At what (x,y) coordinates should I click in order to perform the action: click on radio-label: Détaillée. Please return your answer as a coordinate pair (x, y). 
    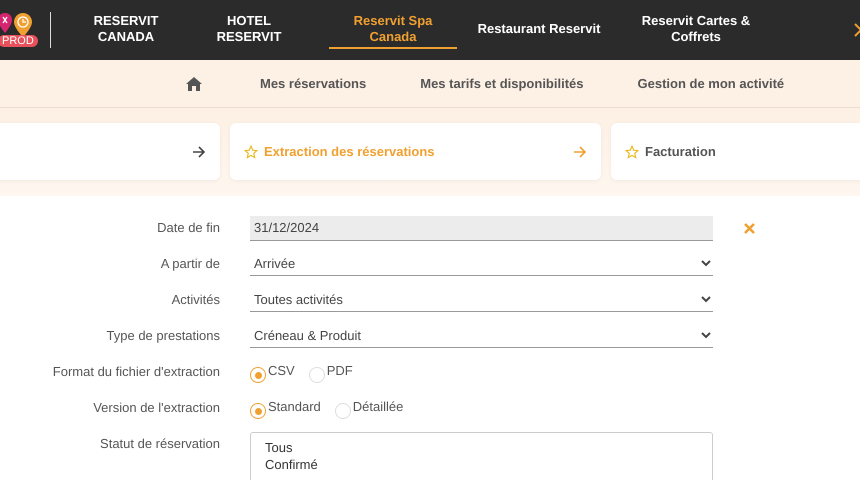
    Looking at the image, I should click on (378, 406).